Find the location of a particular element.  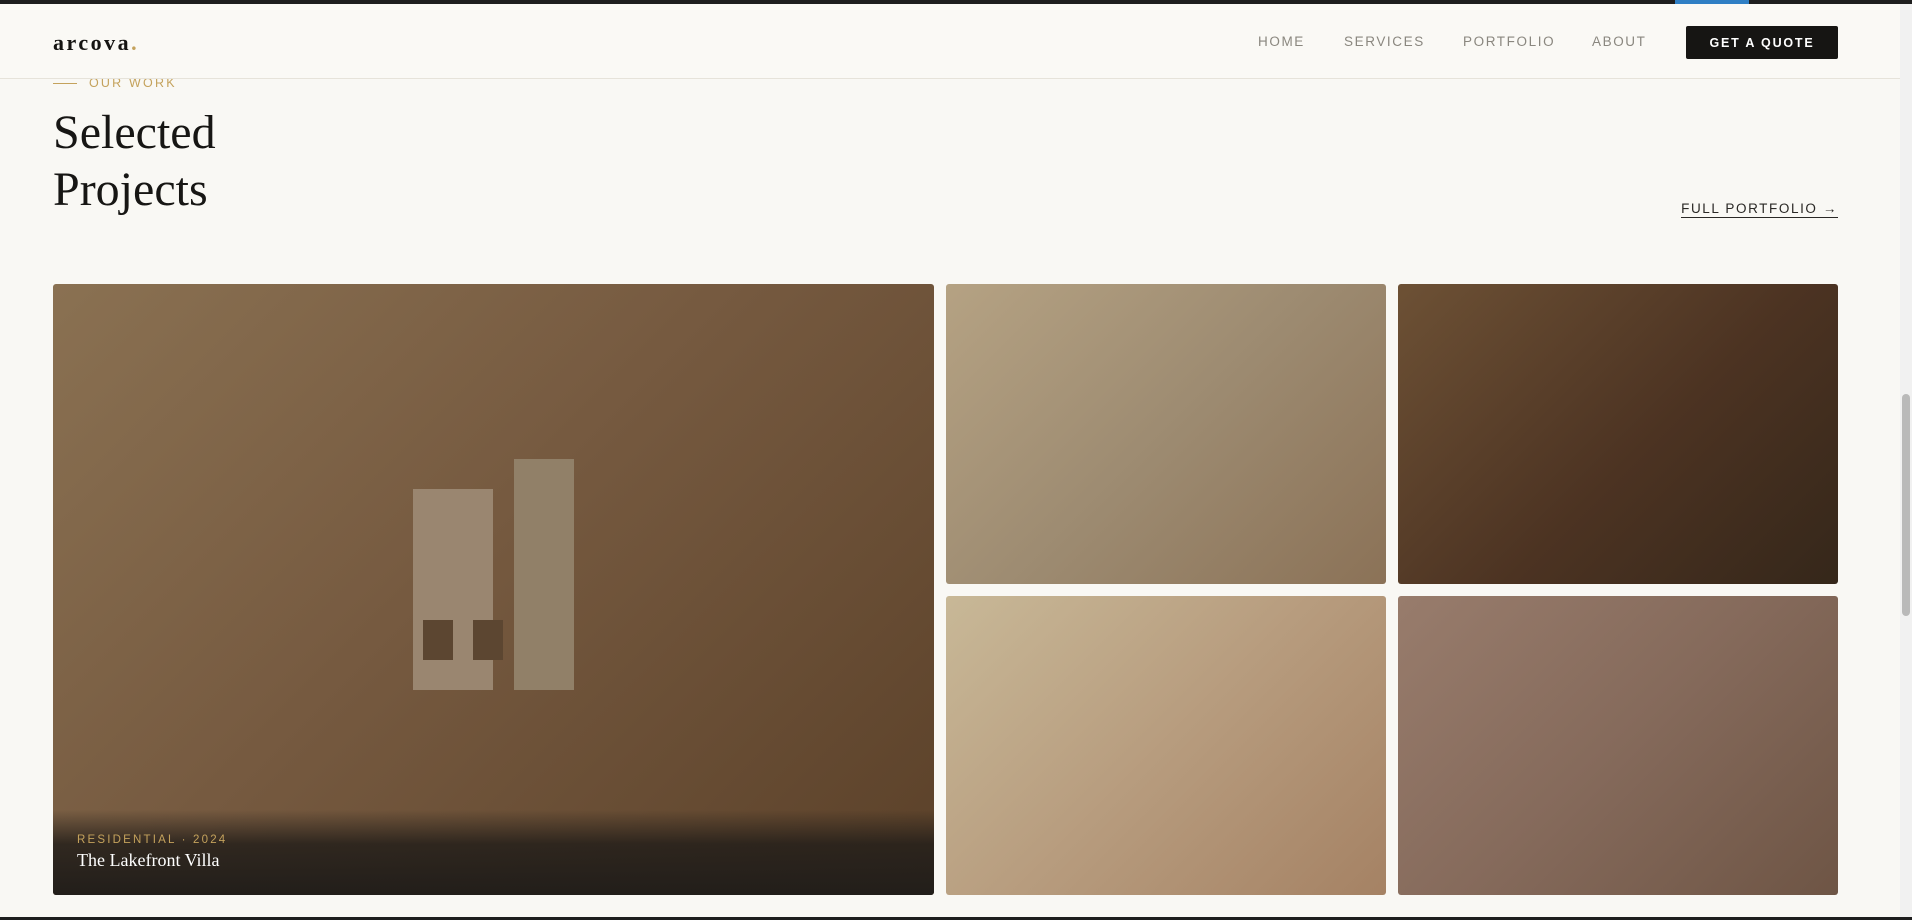

get-a-quote-button: GET A QUOTE is located at coordinates (1762, 42).